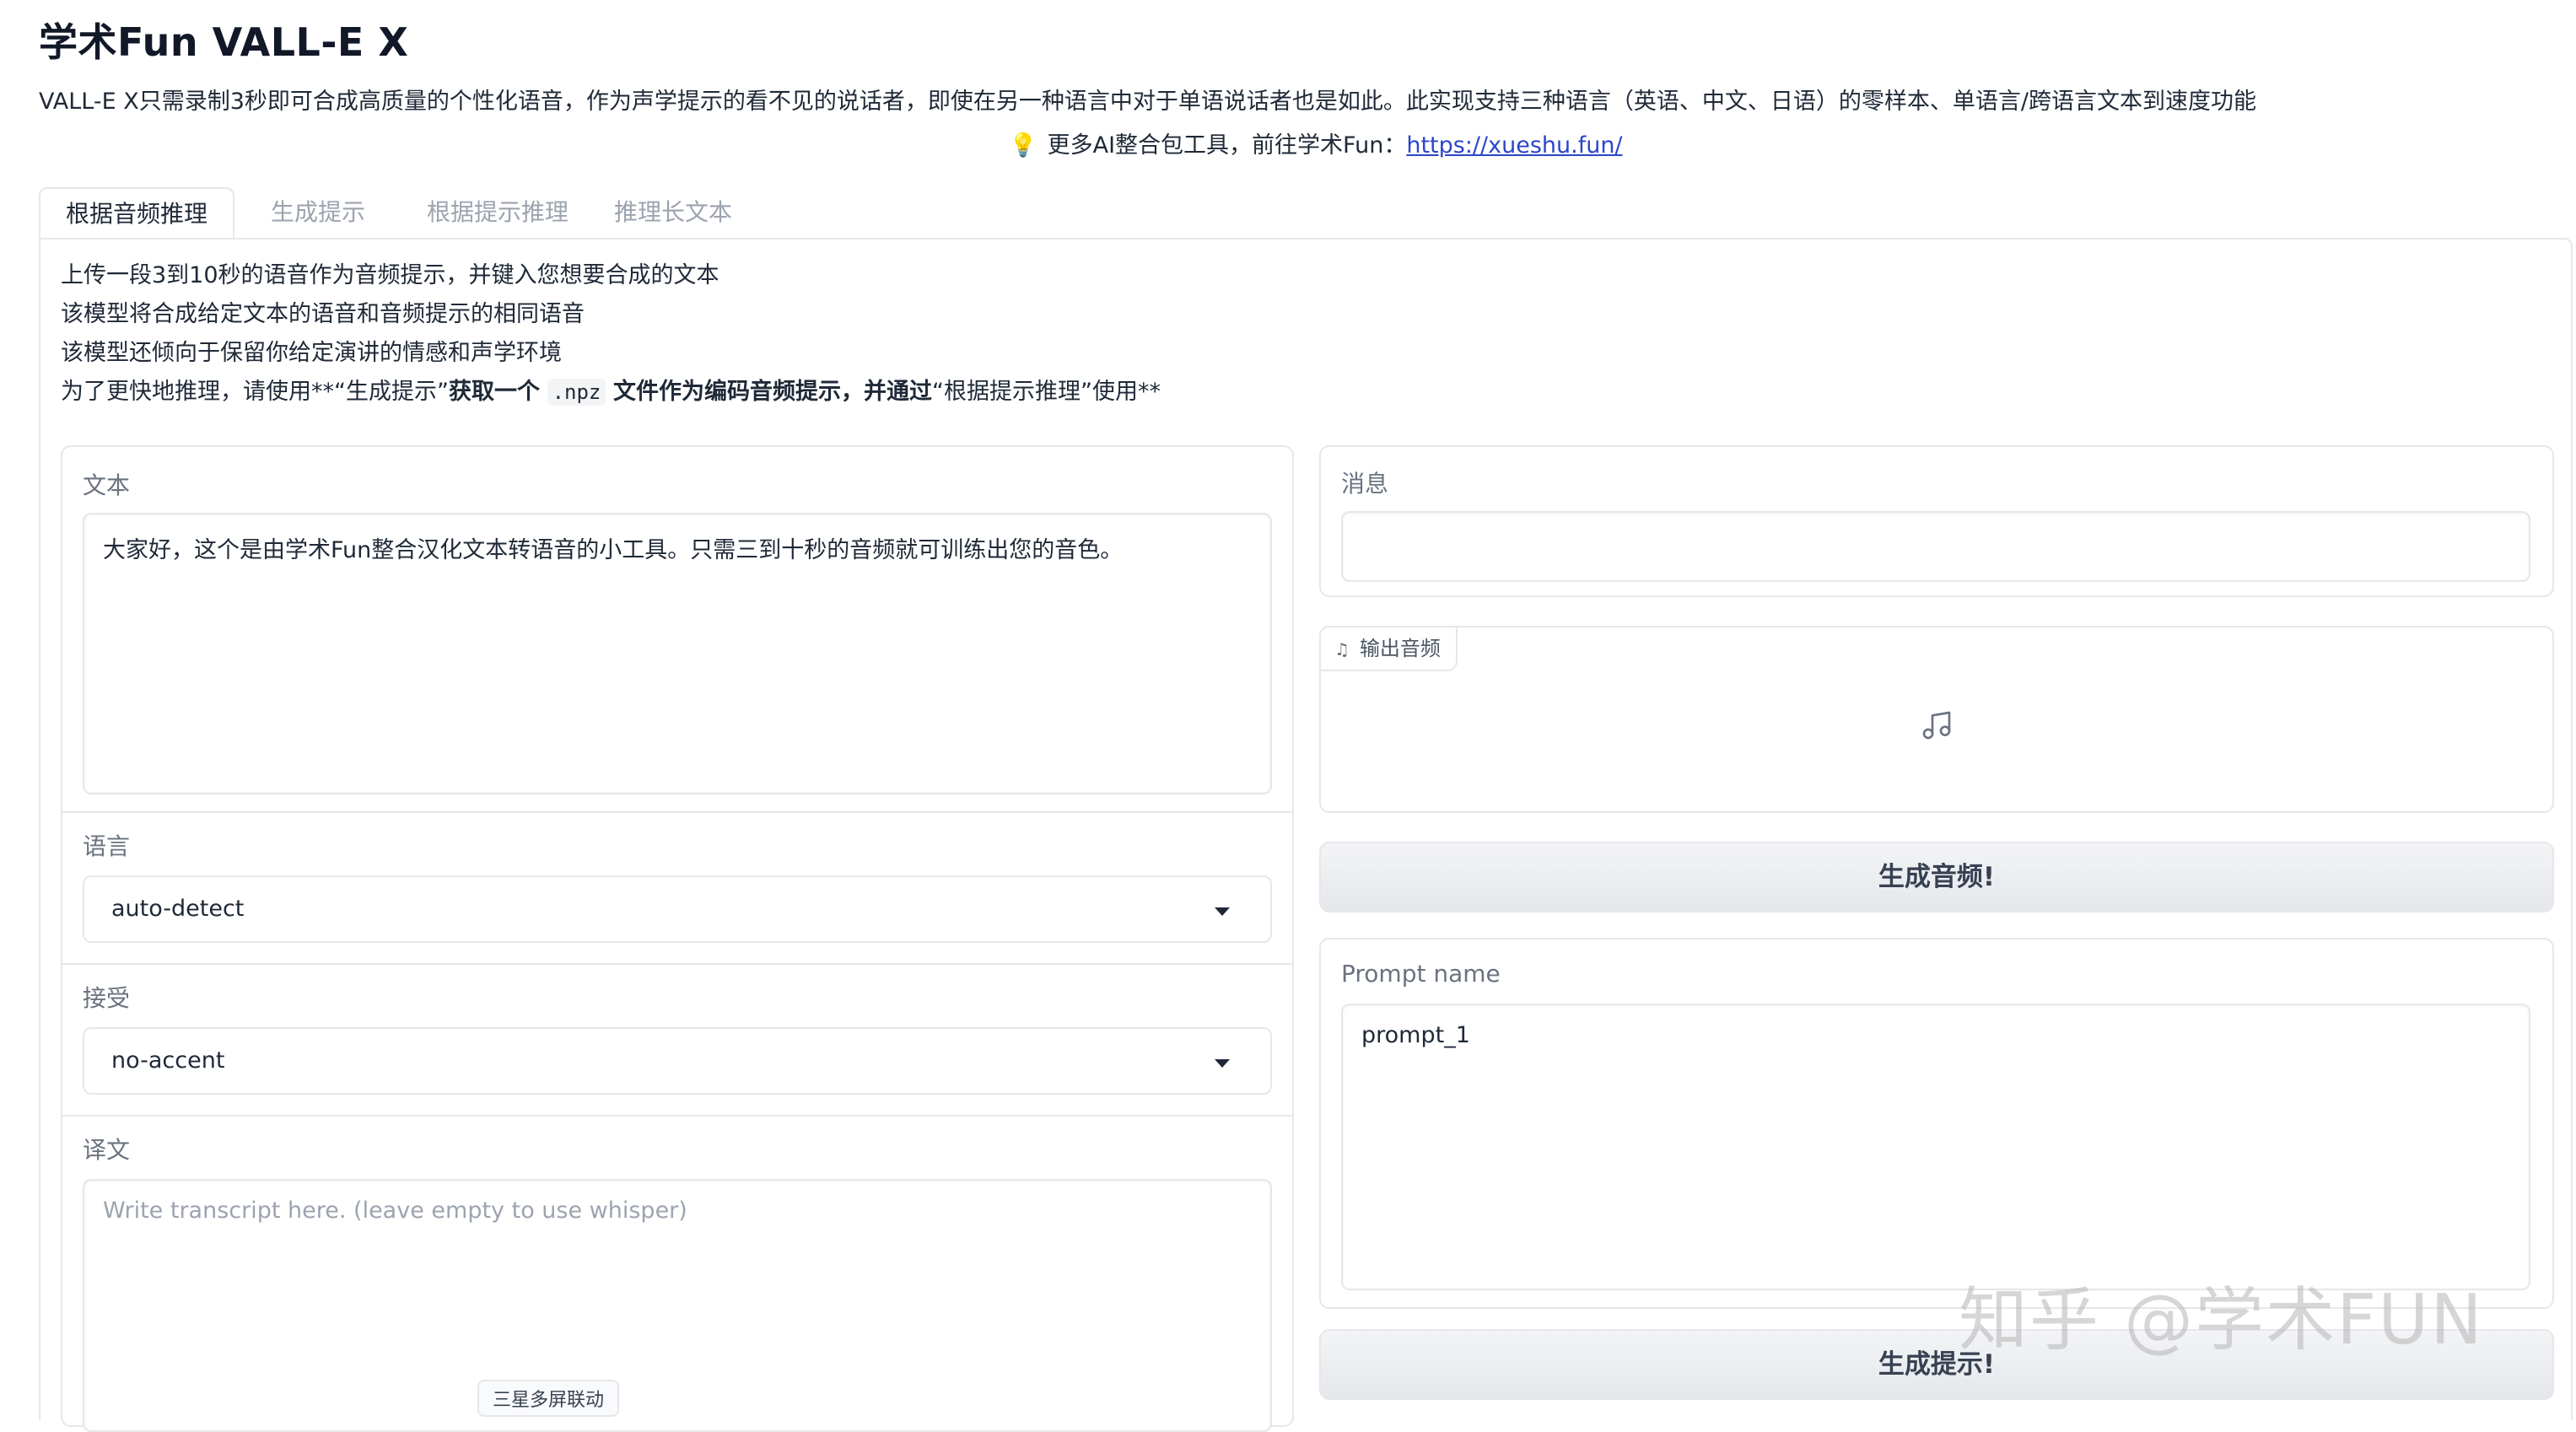 This screenshot has width=2576, height=1432. I want to click on tab-make-prompt: 生成提示, so click(318, 212).